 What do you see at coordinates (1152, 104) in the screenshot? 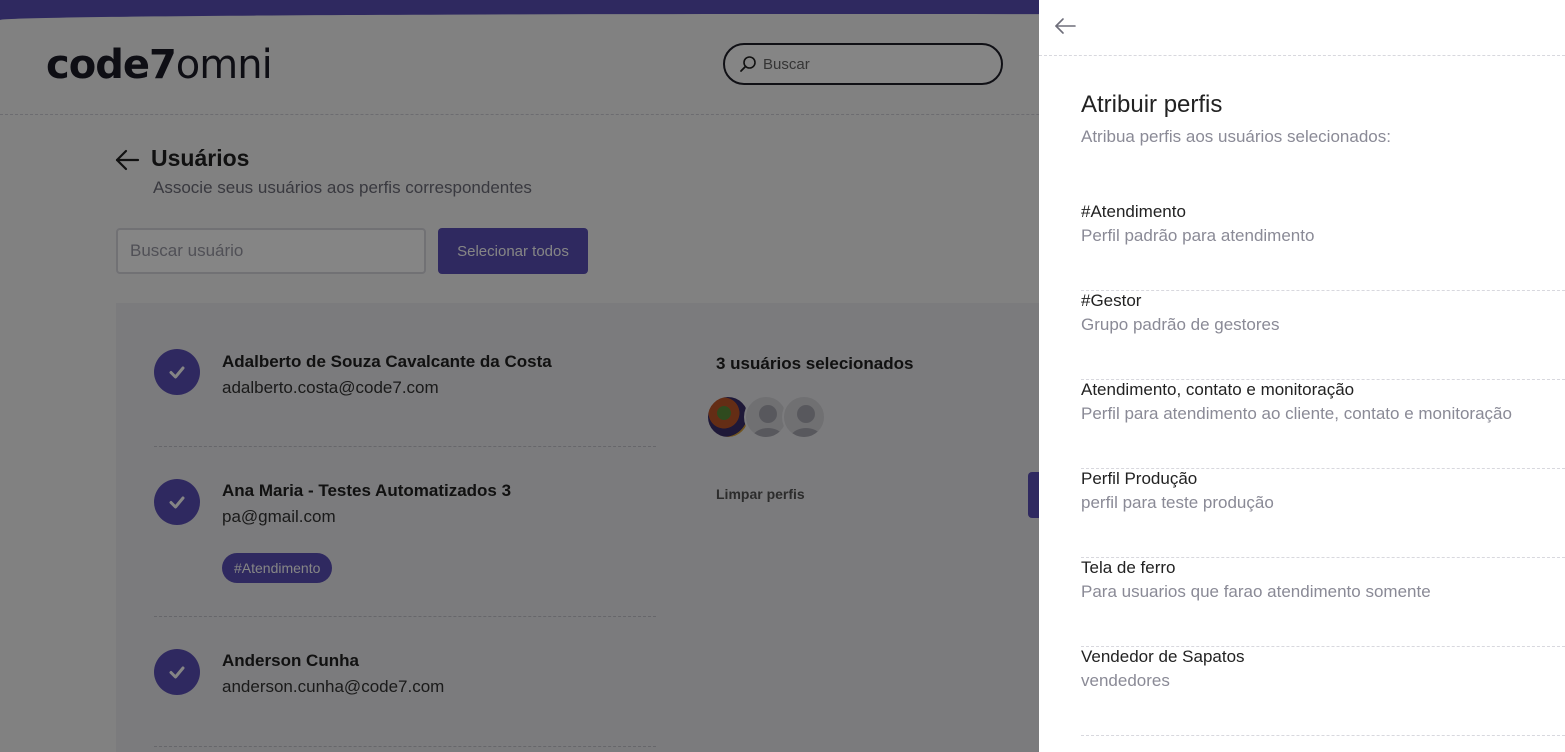
I see `drawer-title: Atribuir perfis` at bounding box center [1152, 104].